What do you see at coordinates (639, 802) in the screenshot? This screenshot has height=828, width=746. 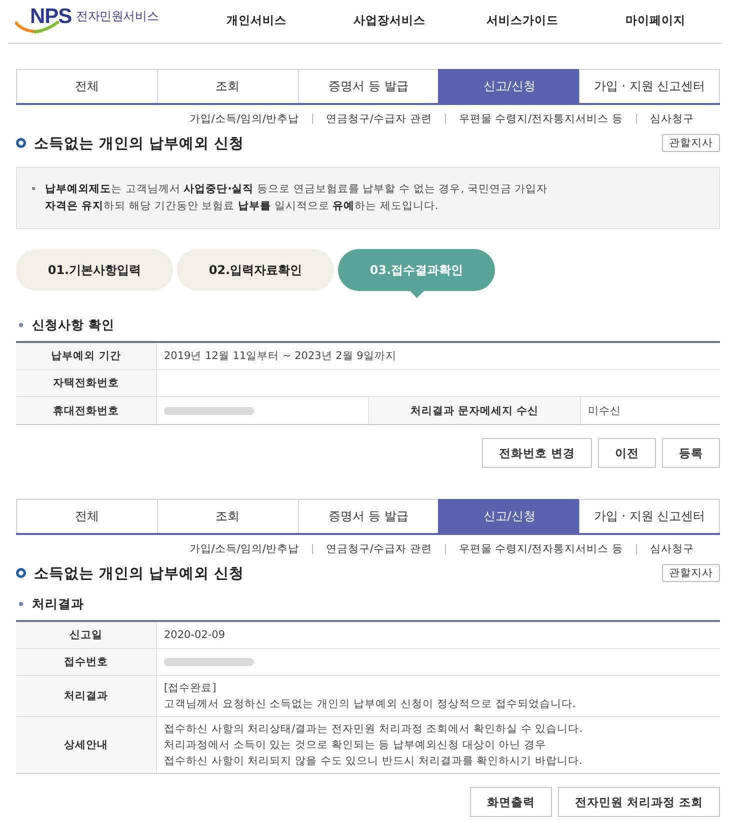 I see `action-button: 전자민원 처리과정 조회` at bounding box center [639, 802].